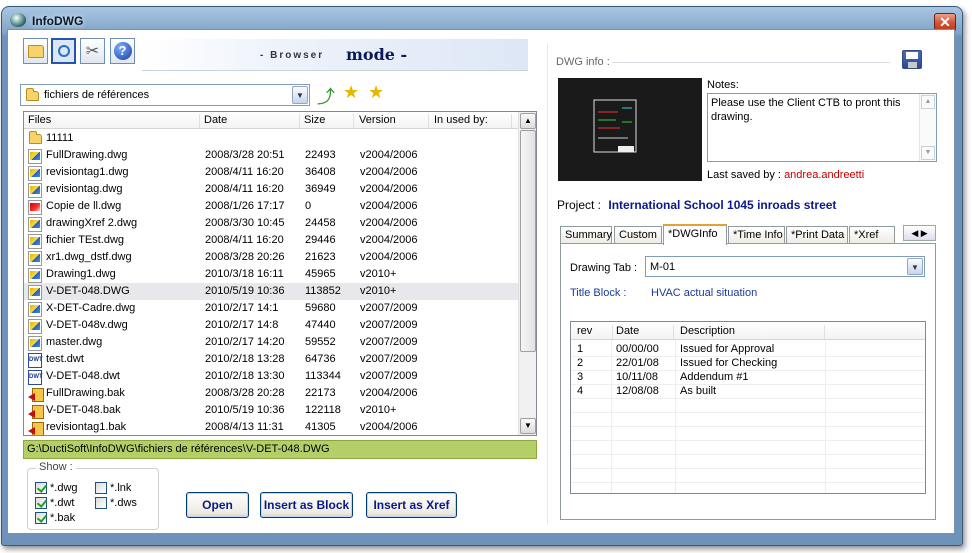 This screenshot has height=553, width=972. Describe the element at coordinates (528, 426) in the screenshot. I see `scroll-down-icon: ▼` at that location.